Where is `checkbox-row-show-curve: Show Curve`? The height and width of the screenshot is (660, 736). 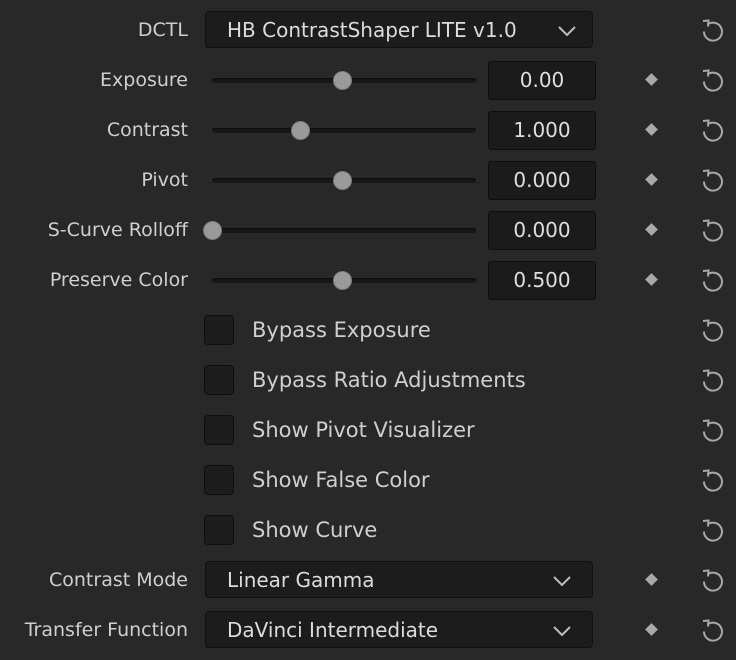 checkbox-row-show-curve: Show Curve is located at coordinates (368, 530).